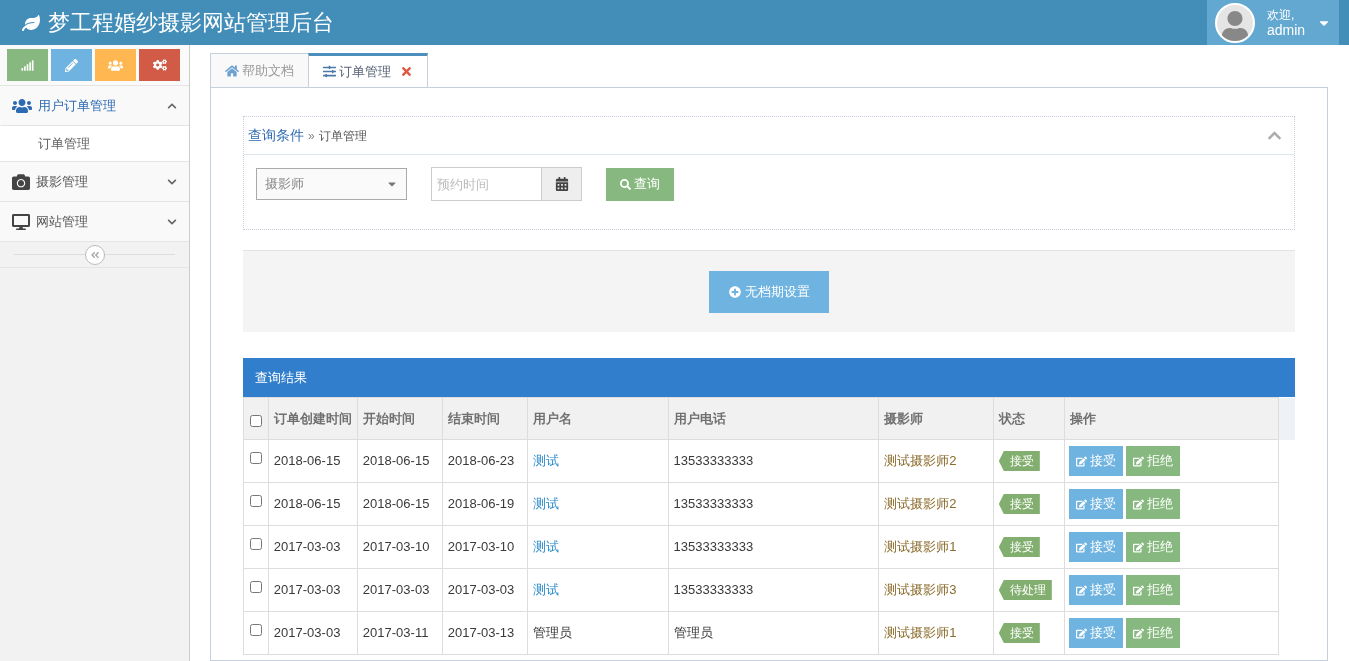  I want to click on calendar-button, so click(562, 184).